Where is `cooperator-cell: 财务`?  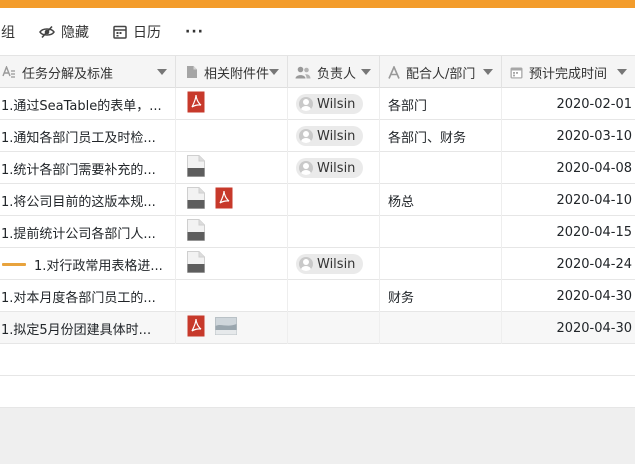
cooperator-cell: 财务 is located at coordinates (441, 296).